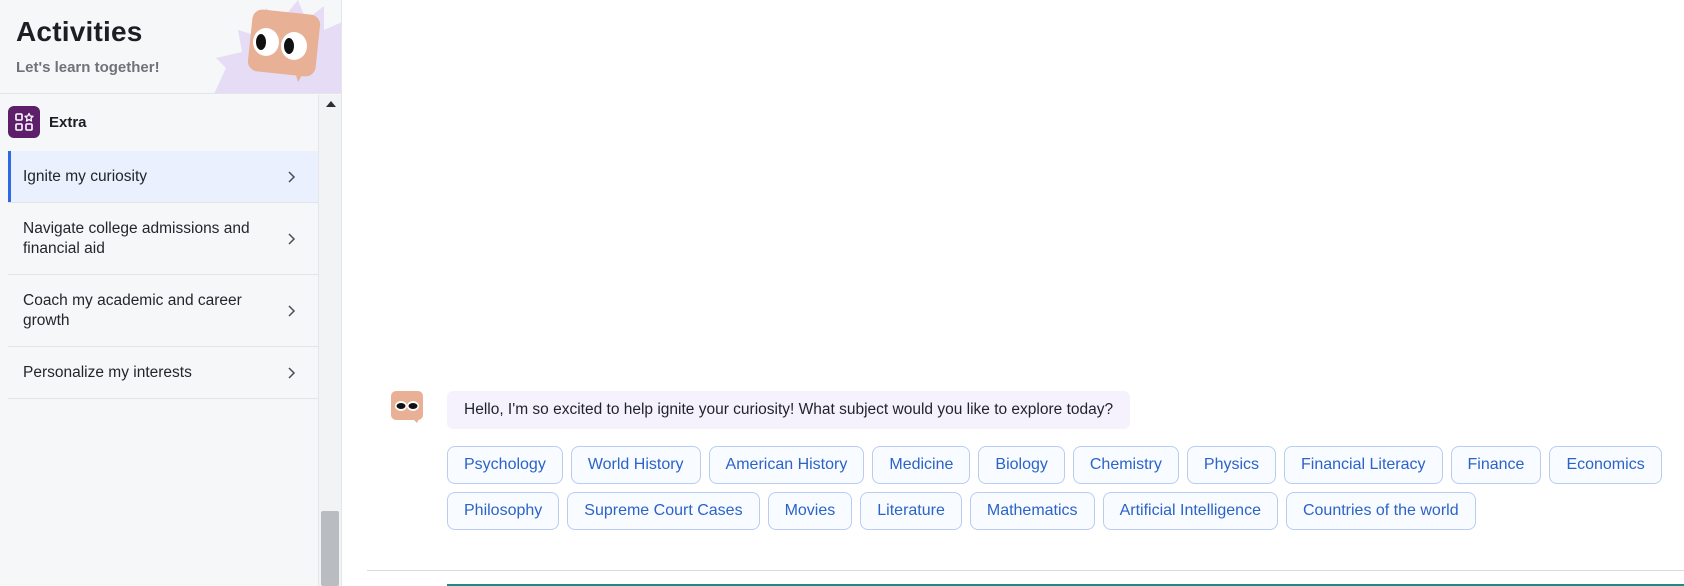 The width and height of the screenshot is (1684, 586). What do you see at coordinates (107, 372) in the screenshot?
I see `activity-label: Personalize my interests` at bounding box center [107, 372].